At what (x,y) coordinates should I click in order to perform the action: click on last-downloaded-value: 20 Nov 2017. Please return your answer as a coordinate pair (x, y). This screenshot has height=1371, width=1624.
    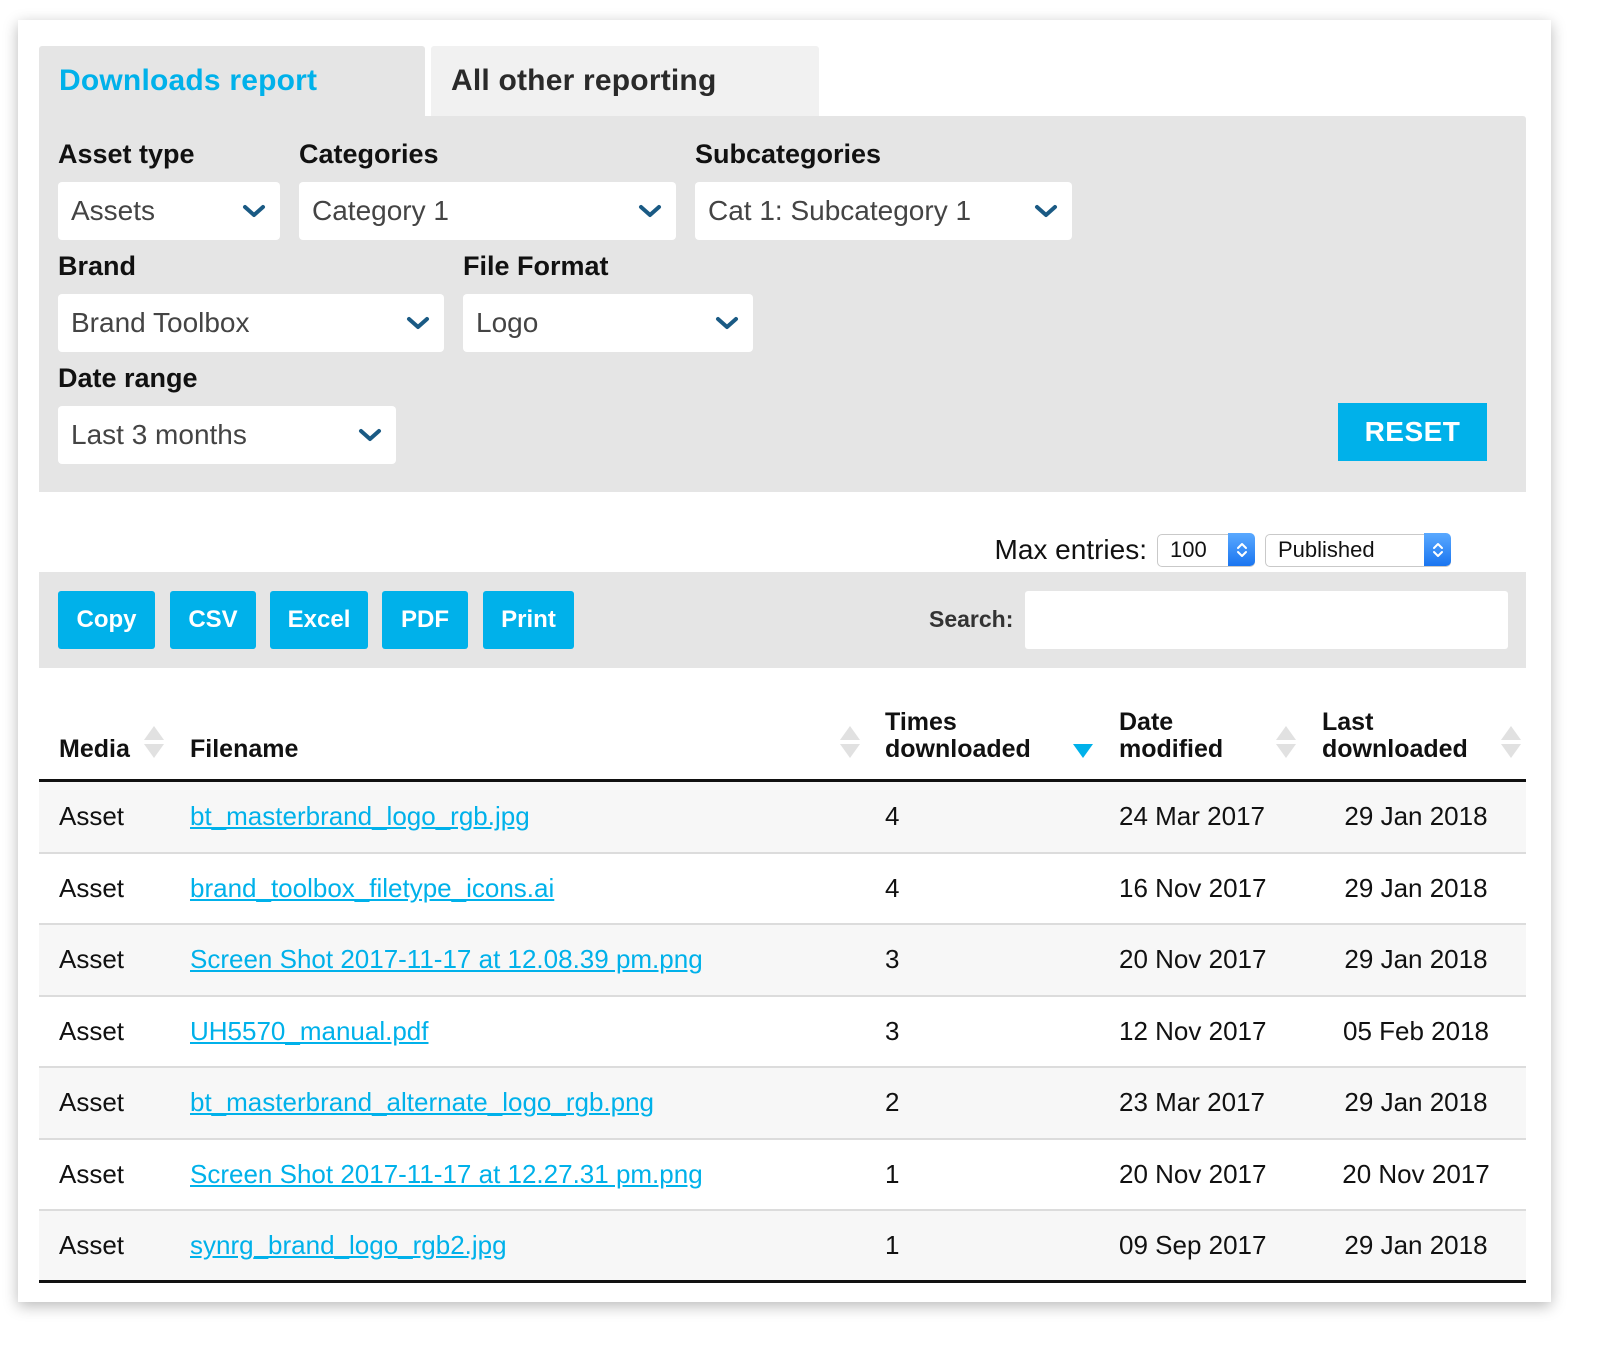
    Looking at the image, I should click on (1416, 1173).